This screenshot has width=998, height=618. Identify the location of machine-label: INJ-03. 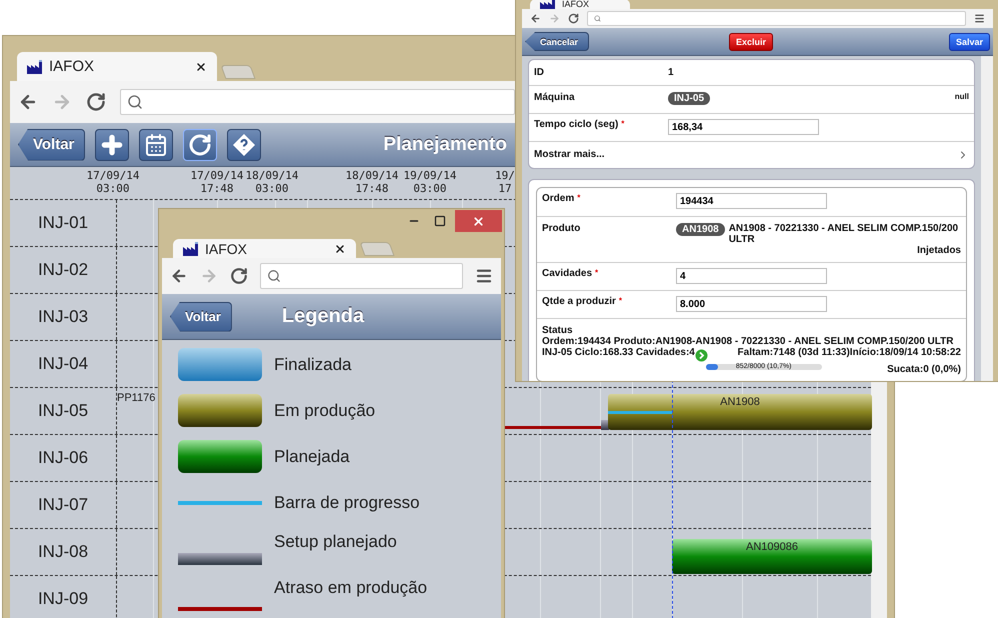
(63, 317).